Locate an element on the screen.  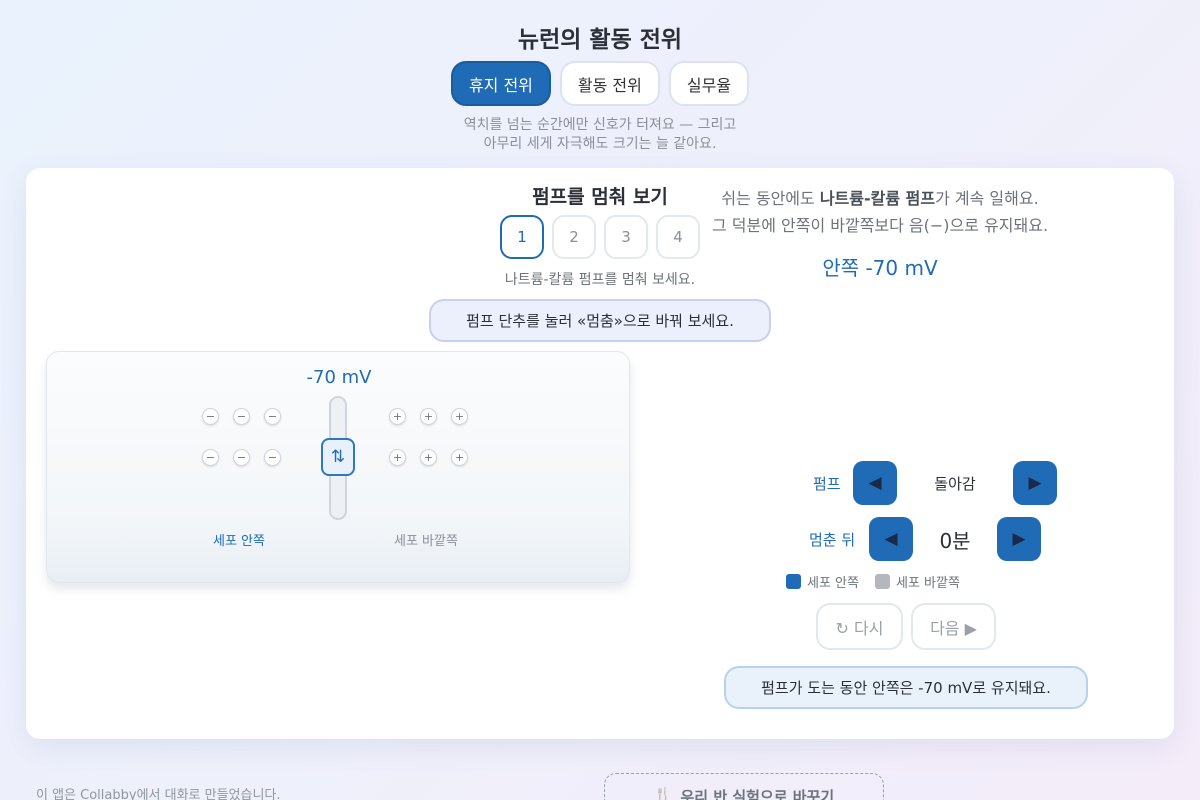
legend: 세포 안쪽 세포 바깥쪽 is located at coordinates (873, 581).